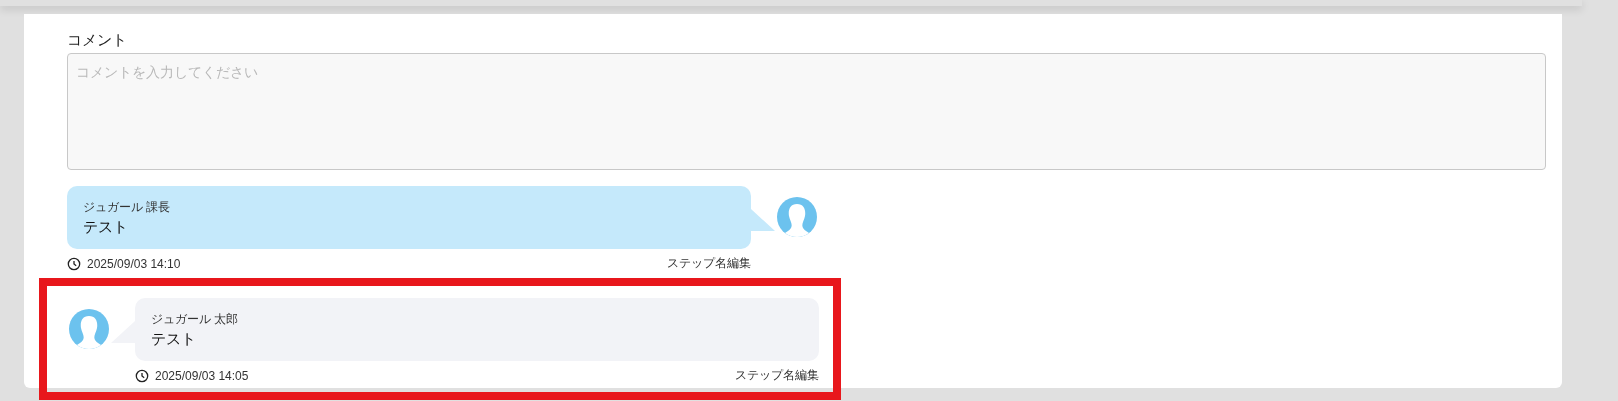 Image resolution: width=1618 pixels, height=401 pixels. What do you see at coordinates (97, 40) in the screenshot?
I see `comment-label: コメント` at bounding box center [97, 40].